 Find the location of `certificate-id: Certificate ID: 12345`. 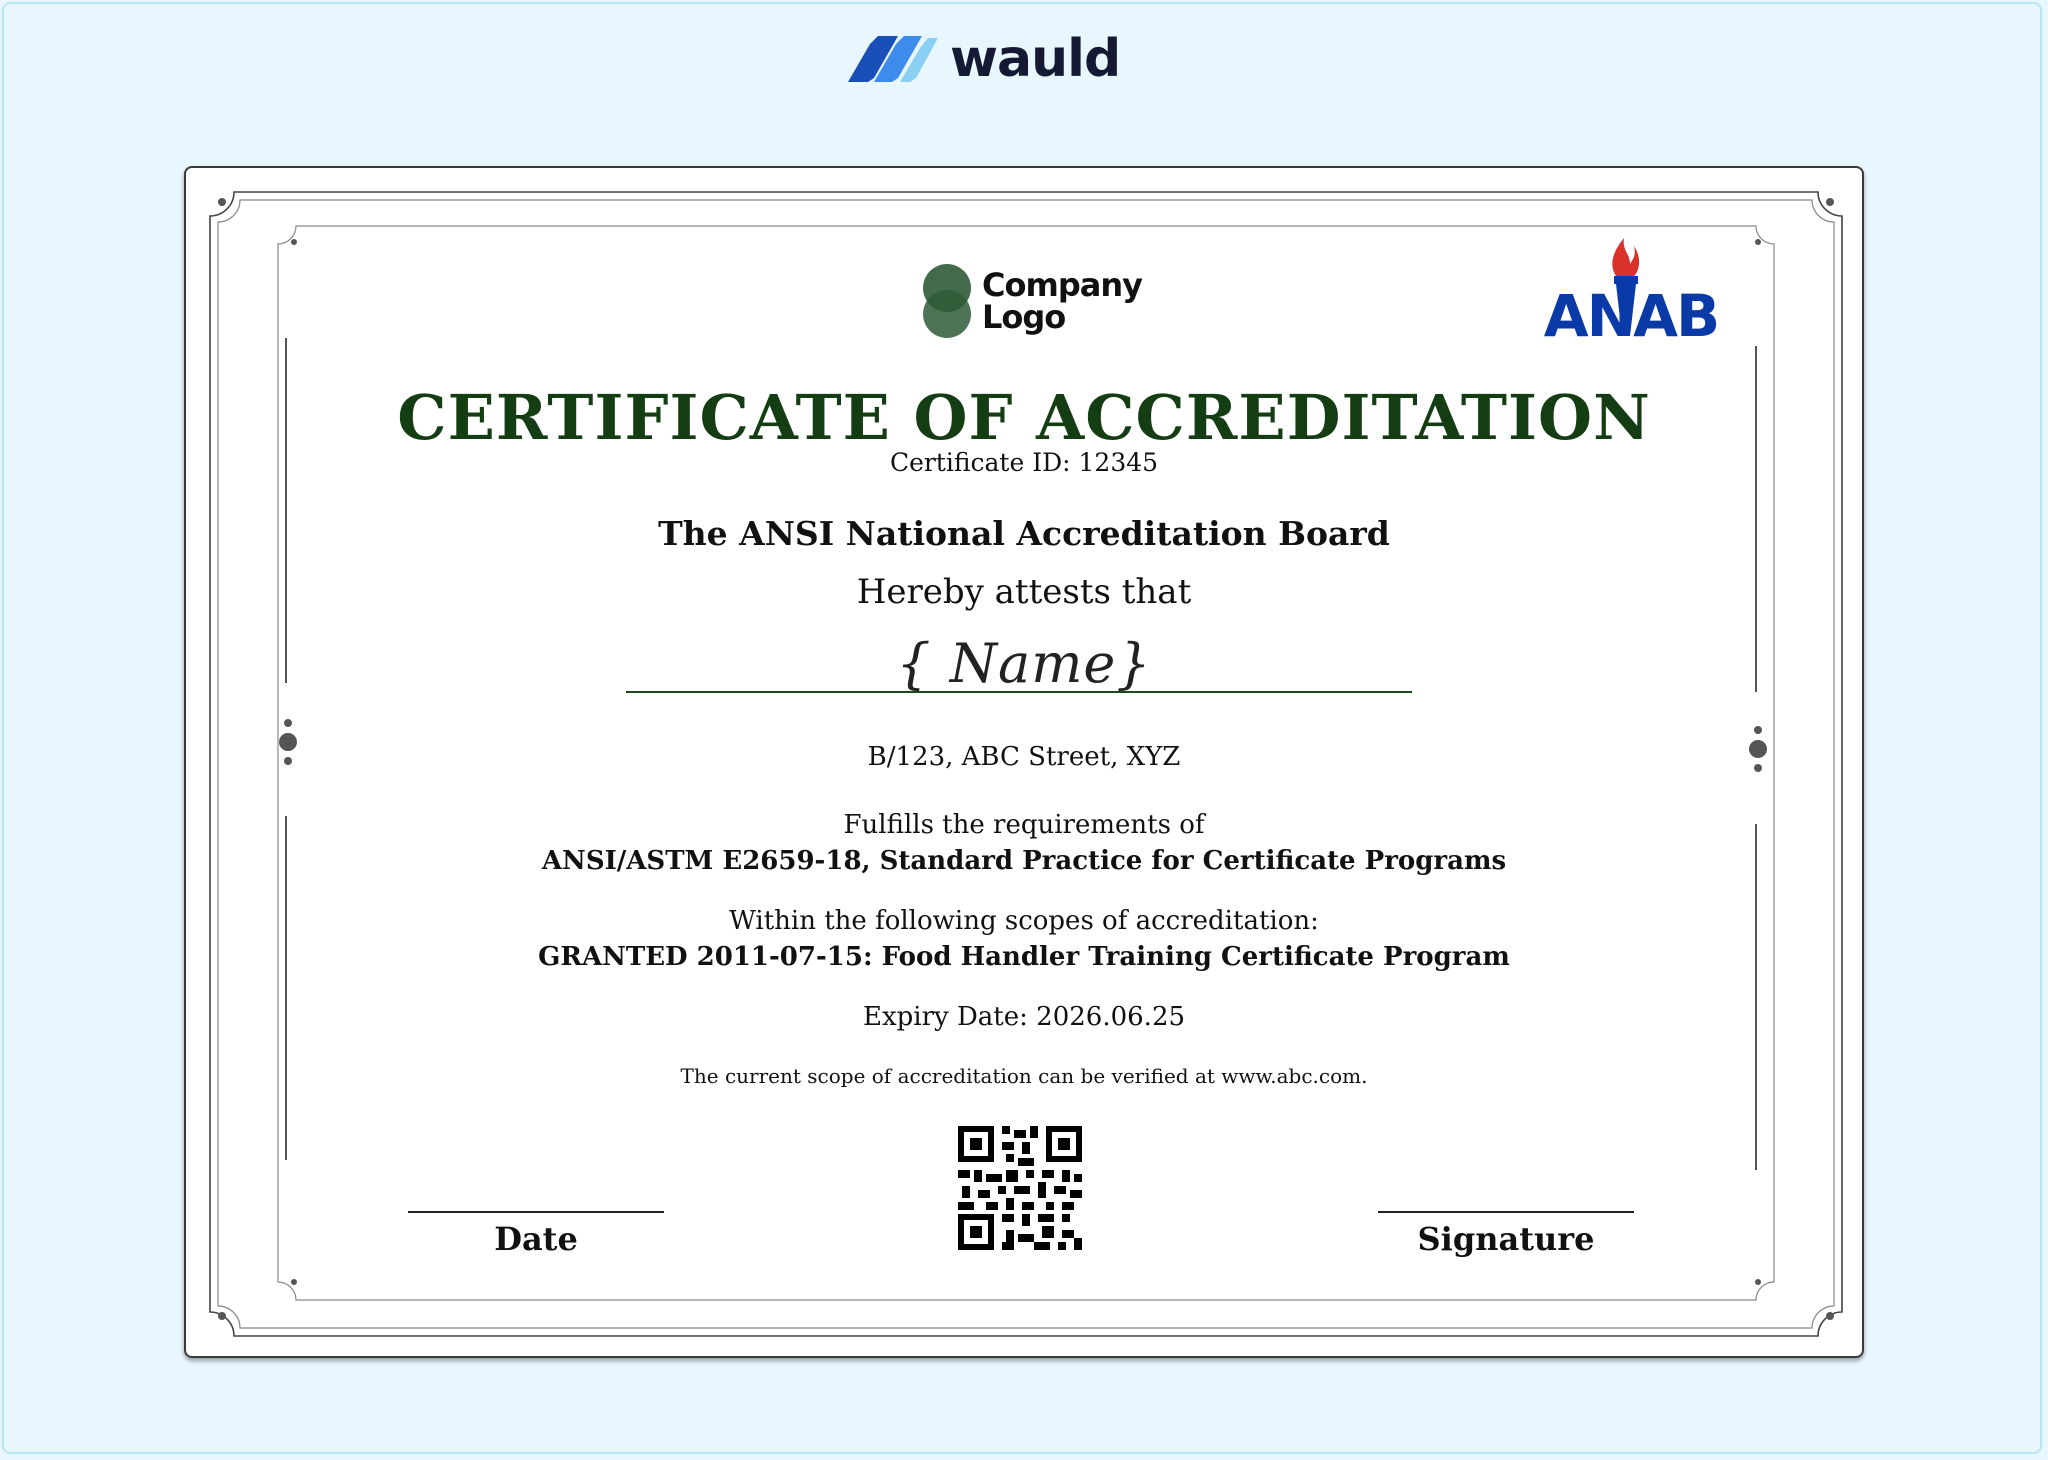

certificate-id: Certificate ID: 12345 is located at coordinates (1024, 462).